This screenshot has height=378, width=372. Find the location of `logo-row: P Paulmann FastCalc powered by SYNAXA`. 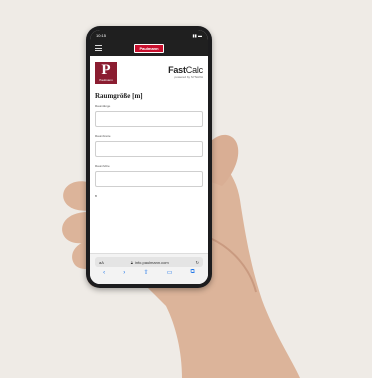

logo-row: P Paulmann FastCalc powered by SYNAXA is located at coordinates (149, 71).